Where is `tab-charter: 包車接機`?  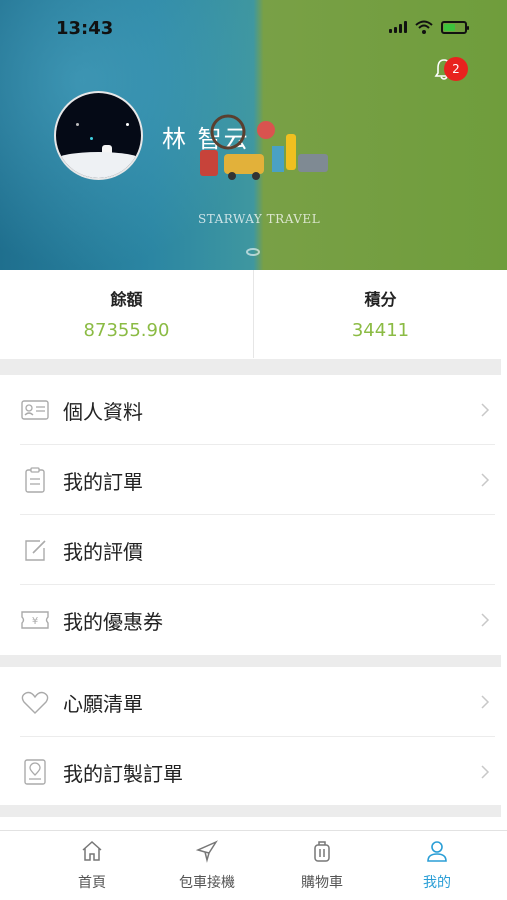 tab-charter: 包車接機 is located at coordinates (207, 865).